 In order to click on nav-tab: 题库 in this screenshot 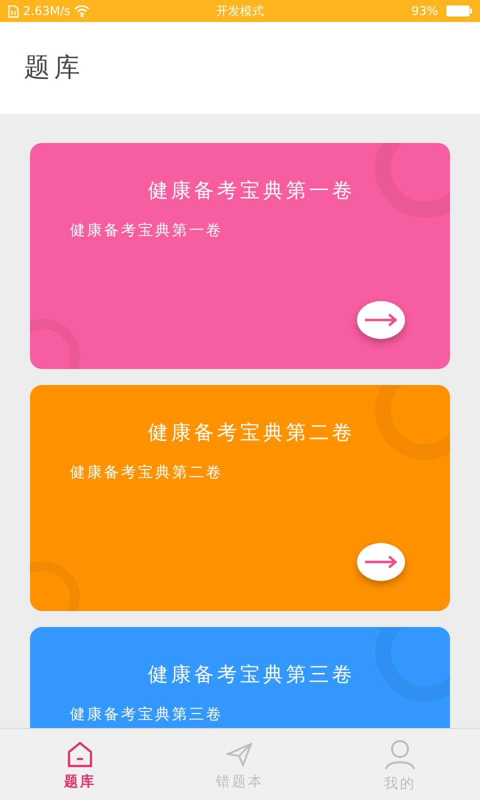, I will do `click(80, 764)`.